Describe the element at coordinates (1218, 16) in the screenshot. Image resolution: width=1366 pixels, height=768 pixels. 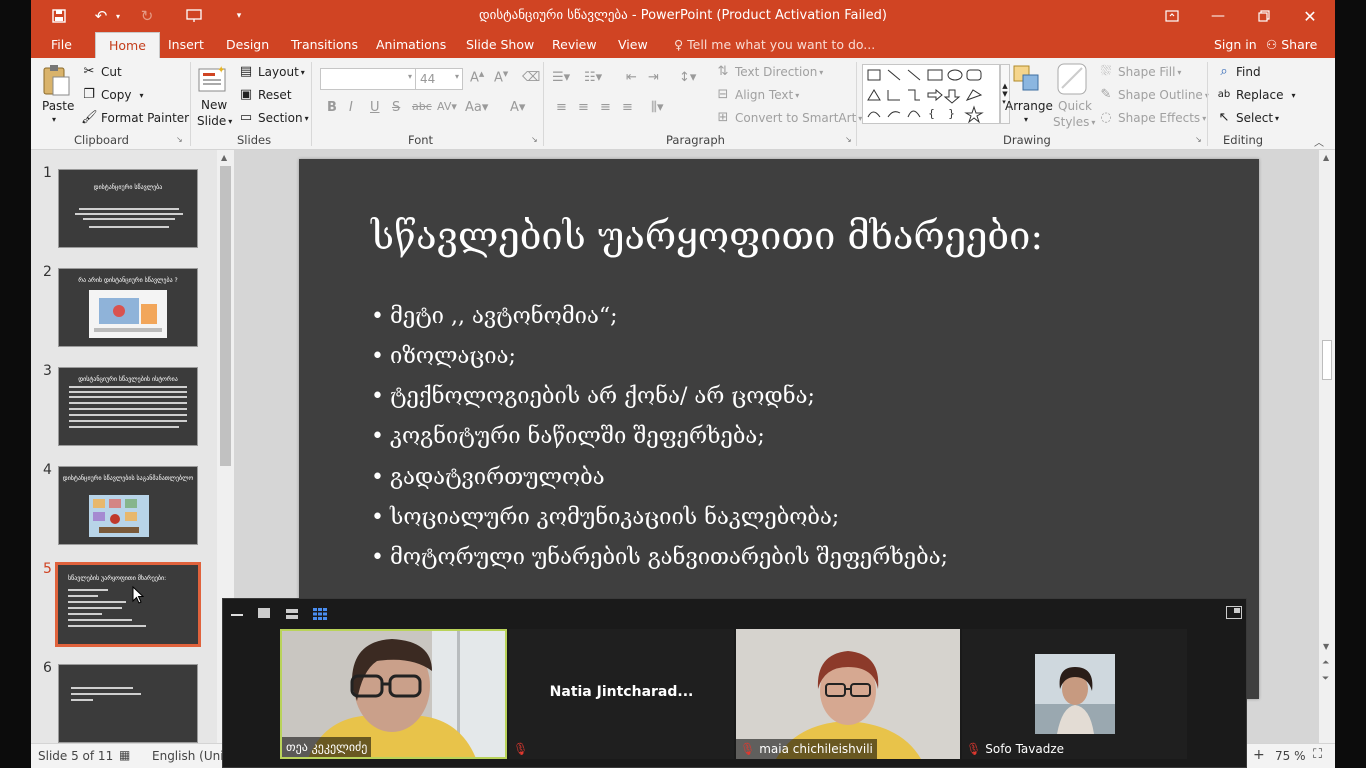
I see `minimize-button: —` at that location.